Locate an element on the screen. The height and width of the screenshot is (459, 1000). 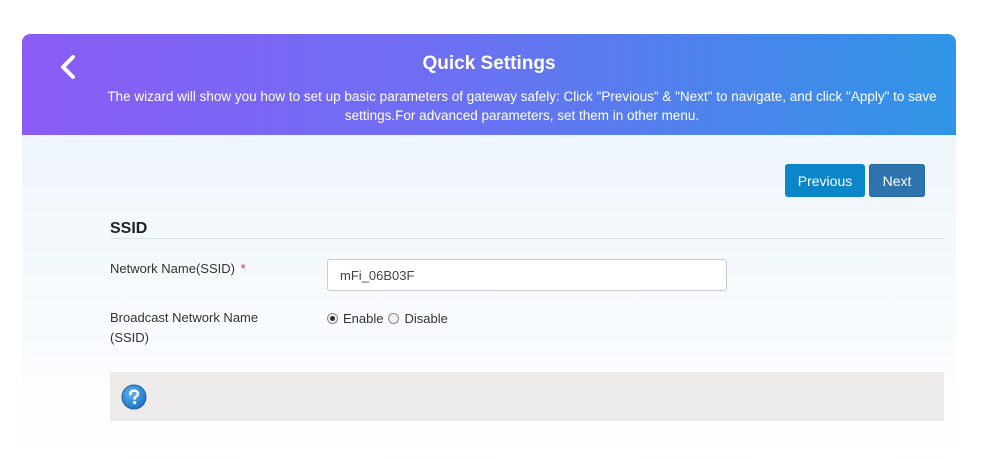
broadcast-enable-radio is located at coordinates (332, 318).